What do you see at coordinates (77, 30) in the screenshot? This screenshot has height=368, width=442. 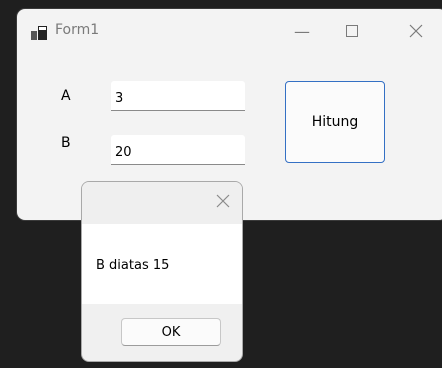 I see `window-title: Form1` at bounding box center [77, 30].